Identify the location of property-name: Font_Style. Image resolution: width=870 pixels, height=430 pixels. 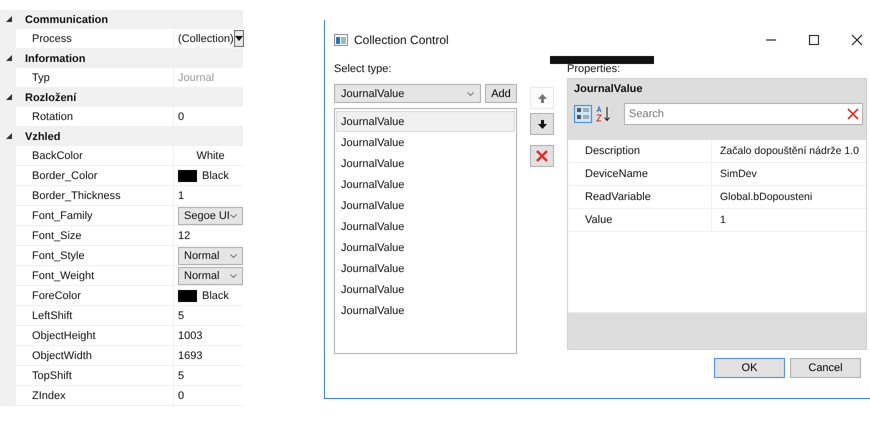
(58, 256).